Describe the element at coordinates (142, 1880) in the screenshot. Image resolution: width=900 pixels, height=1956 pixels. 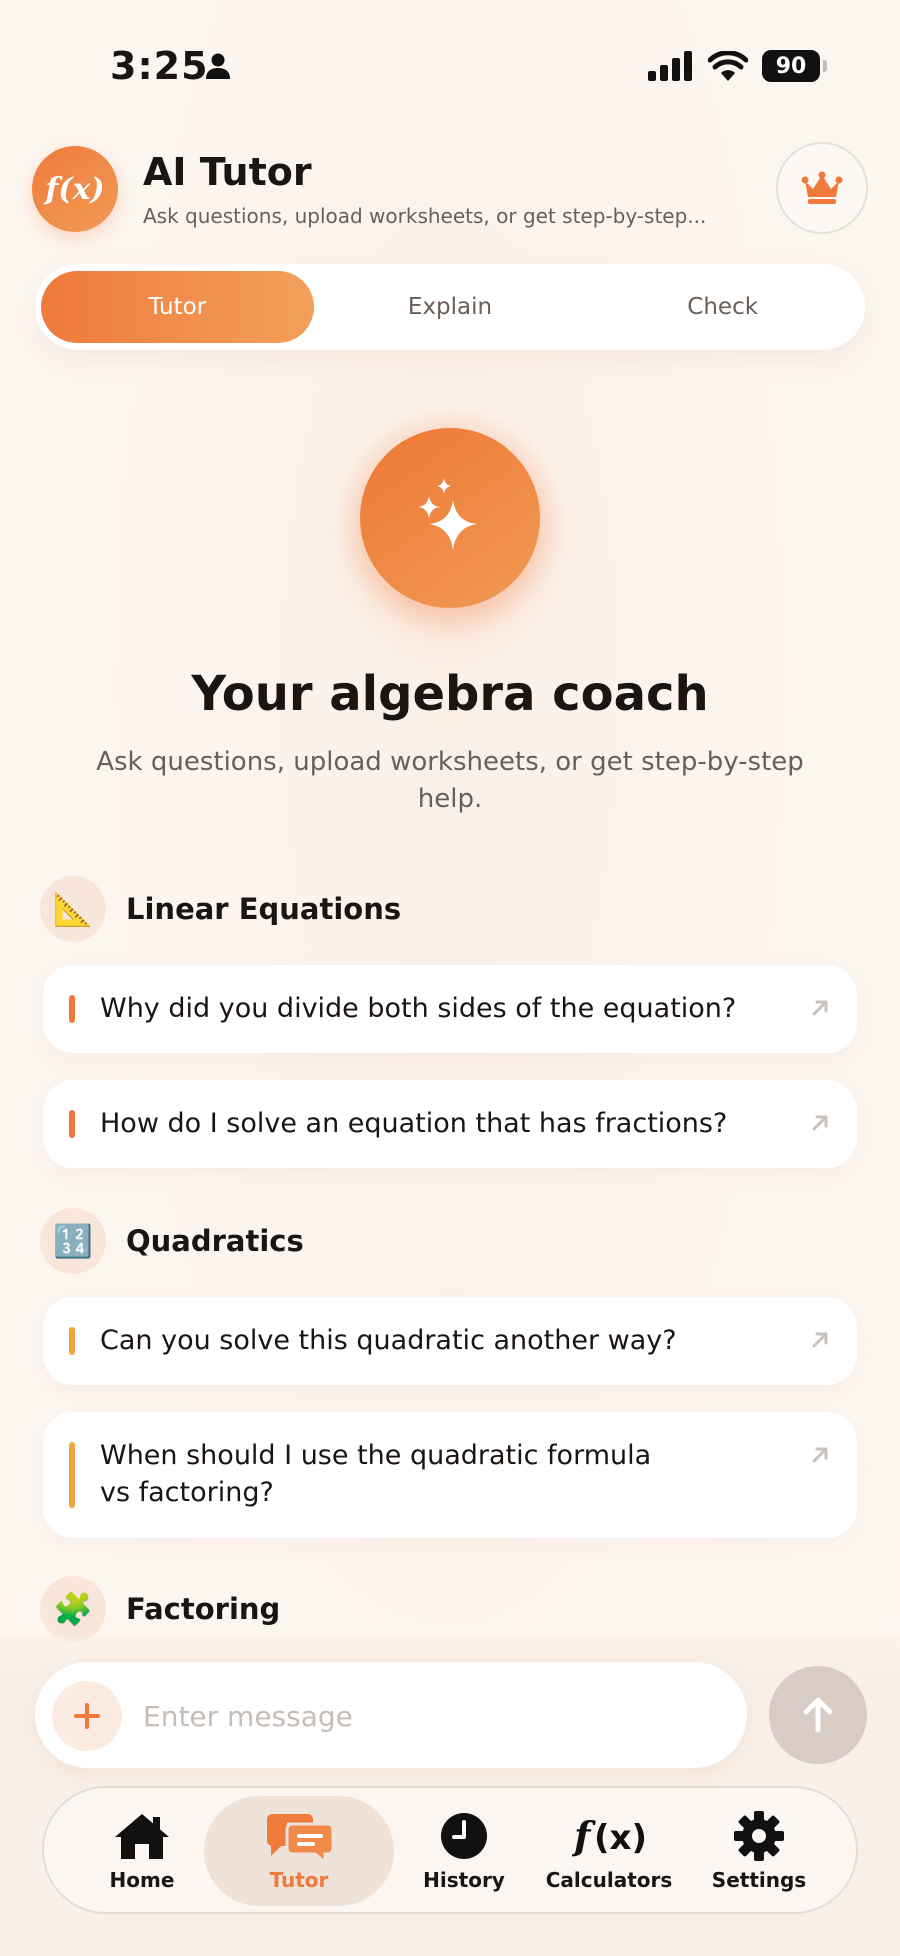
I see `tab-label: Home` at that location.